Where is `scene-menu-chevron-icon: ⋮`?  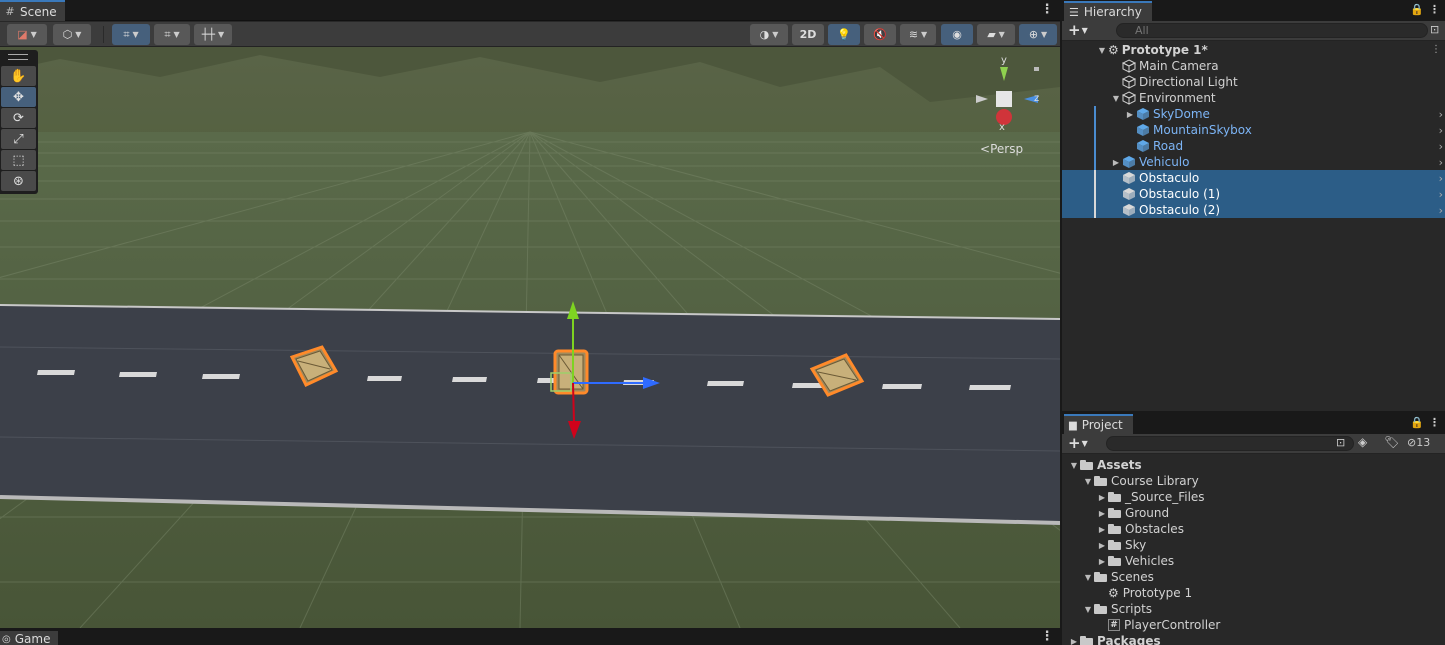
scene-menu-chevron-icon: ⋮ is located at coordinates (1436, 49).